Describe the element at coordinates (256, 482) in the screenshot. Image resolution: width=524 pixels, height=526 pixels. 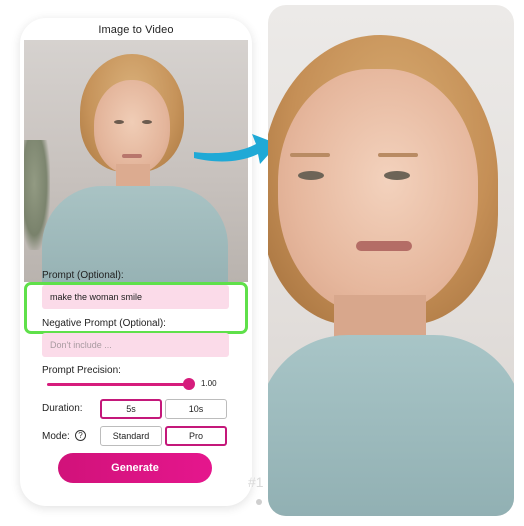
I see `watermark-text: #1` at that location.